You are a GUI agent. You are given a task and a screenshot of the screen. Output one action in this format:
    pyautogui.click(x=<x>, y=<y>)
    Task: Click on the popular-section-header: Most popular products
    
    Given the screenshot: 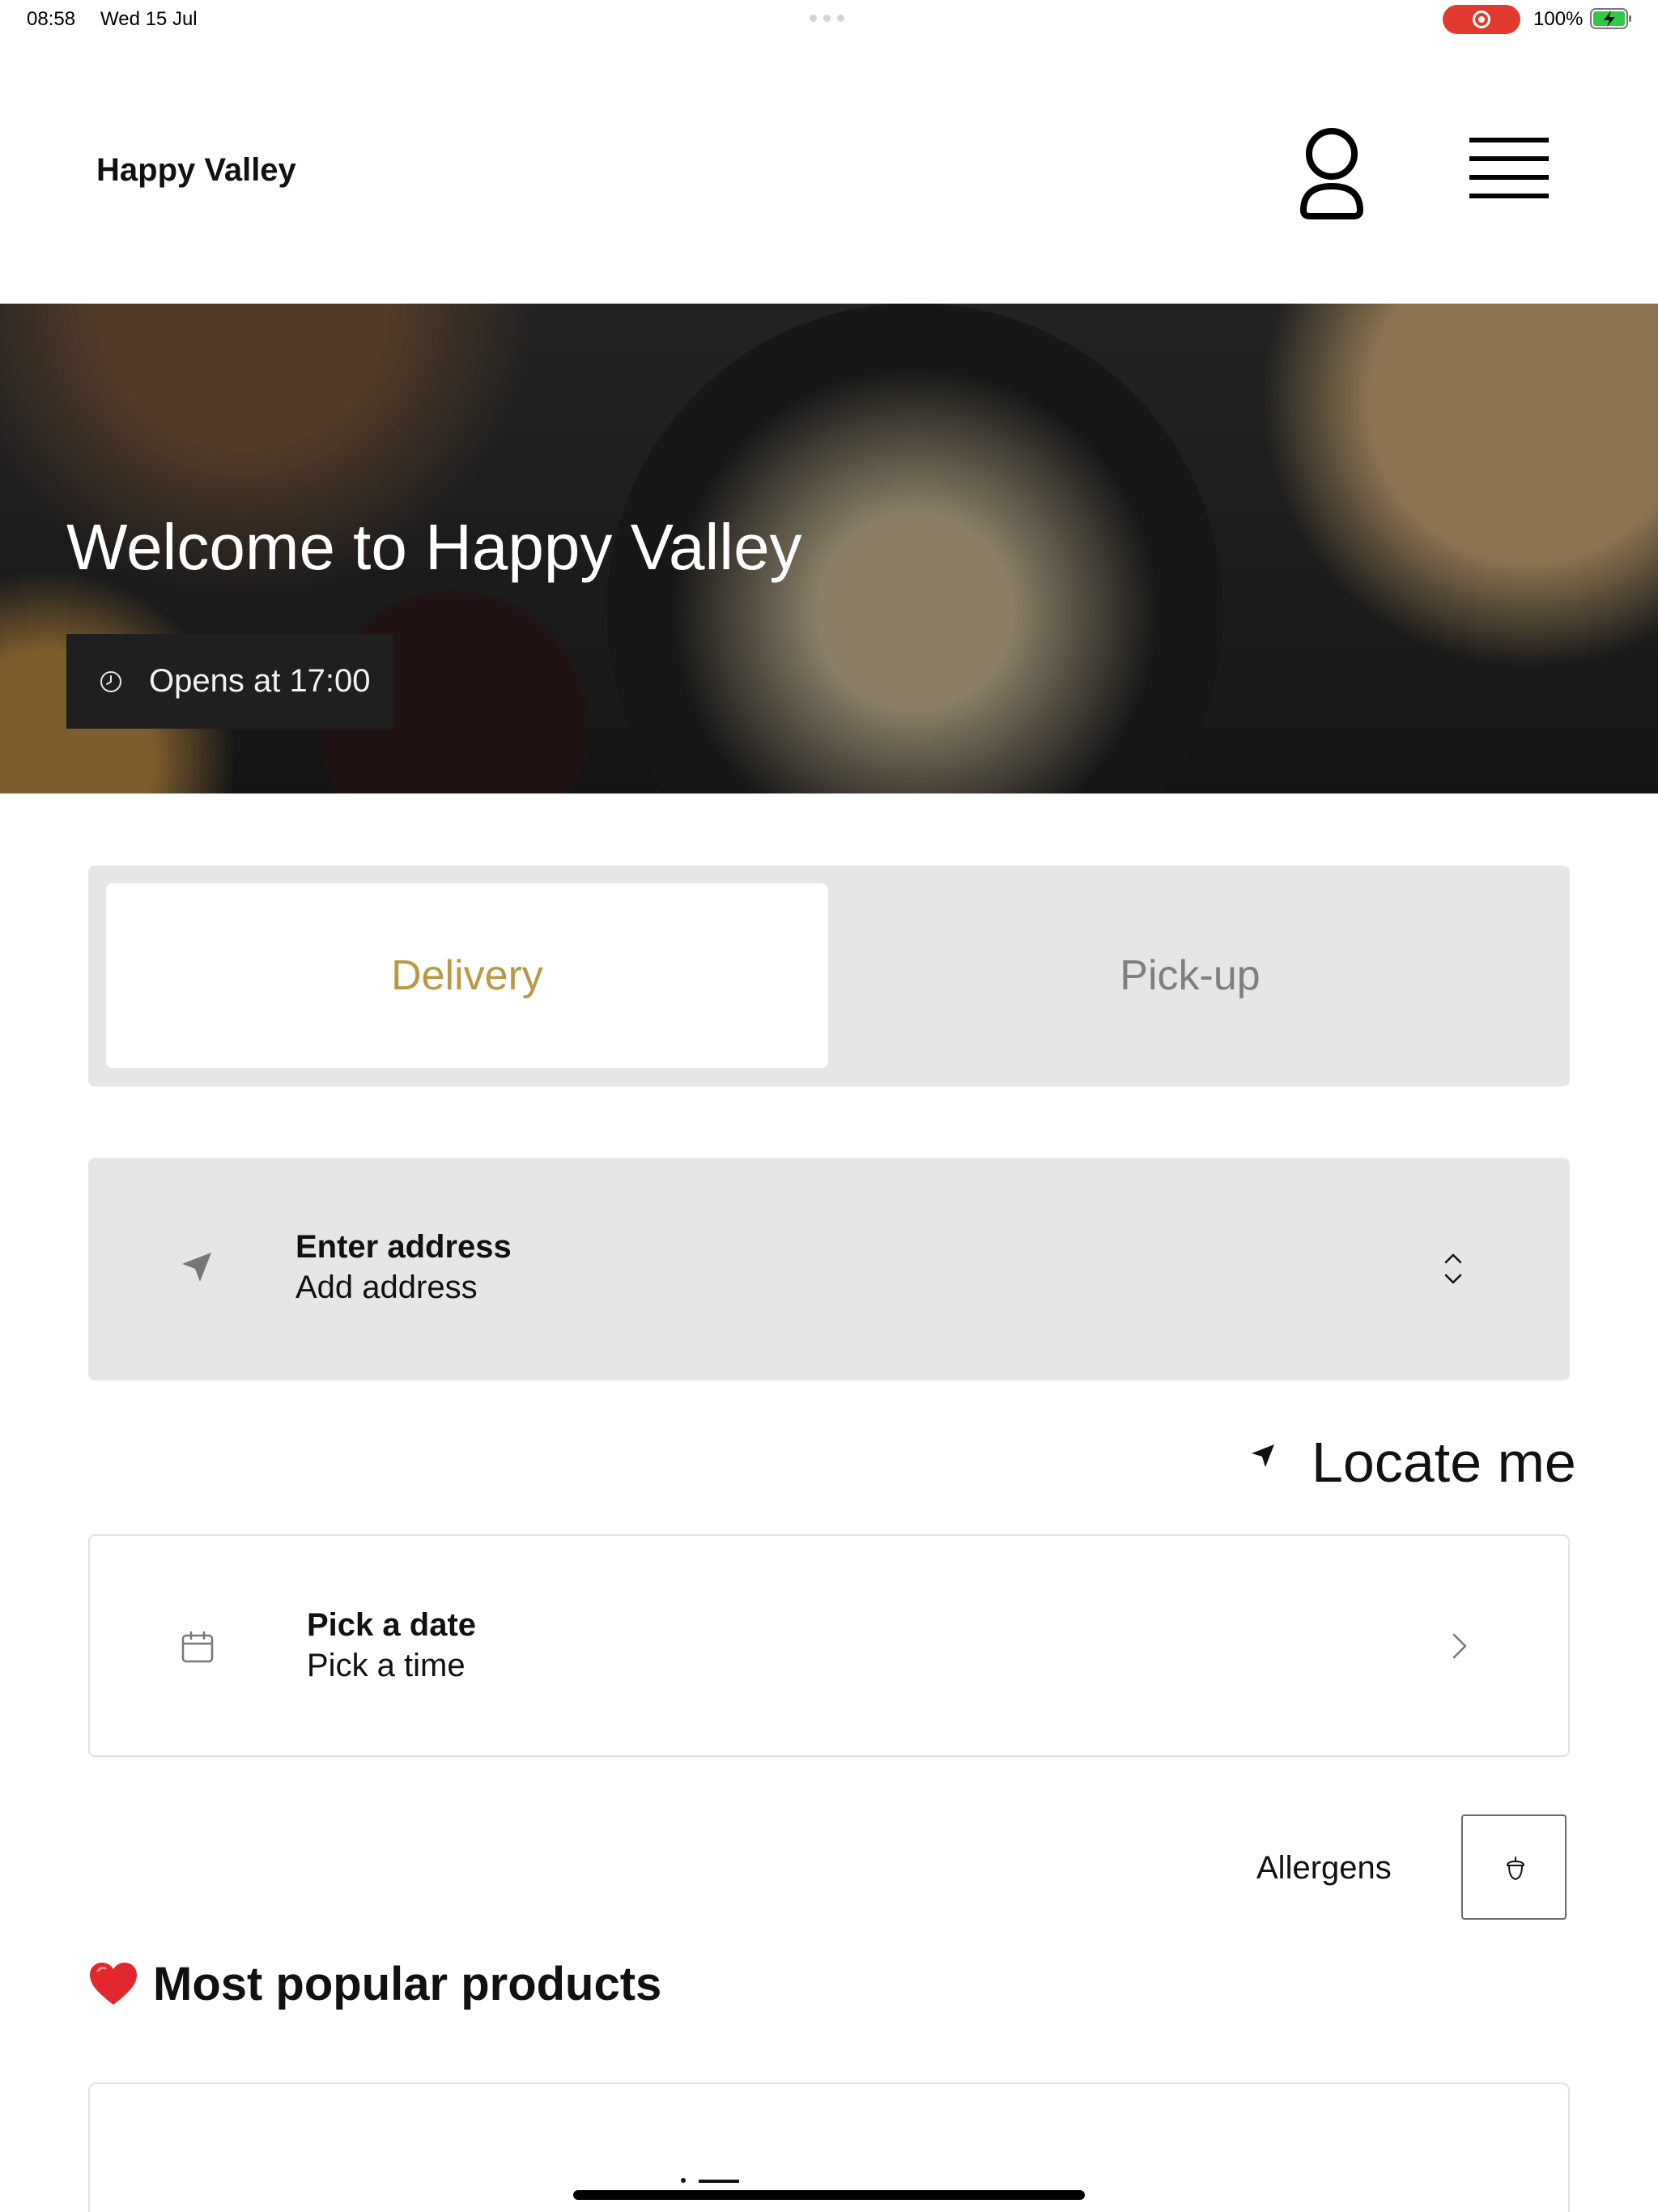 What is the action you would take?
    pyautogui.click(x=374, y=1983)
    